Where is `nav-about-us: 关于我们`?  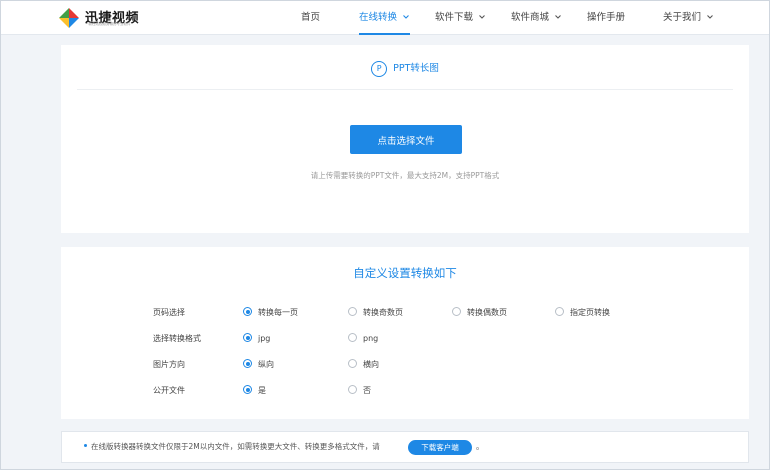 nav-about-us: 关于我们 is located at coordinates (688, 18).